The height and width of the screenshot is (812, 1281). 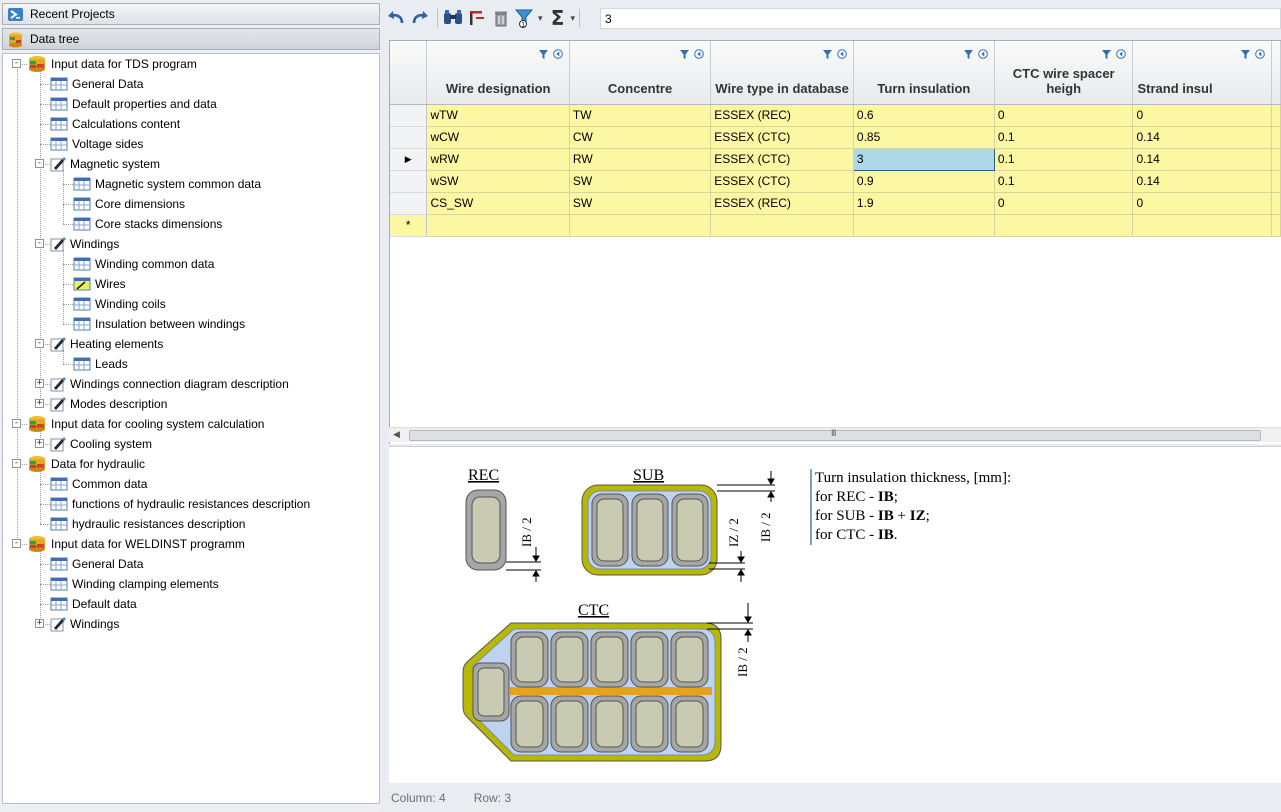 What do you see at coordinates (498, 73) in the screenshot?
I see `column-header: Wire designation` at bounding box center [498, 73].